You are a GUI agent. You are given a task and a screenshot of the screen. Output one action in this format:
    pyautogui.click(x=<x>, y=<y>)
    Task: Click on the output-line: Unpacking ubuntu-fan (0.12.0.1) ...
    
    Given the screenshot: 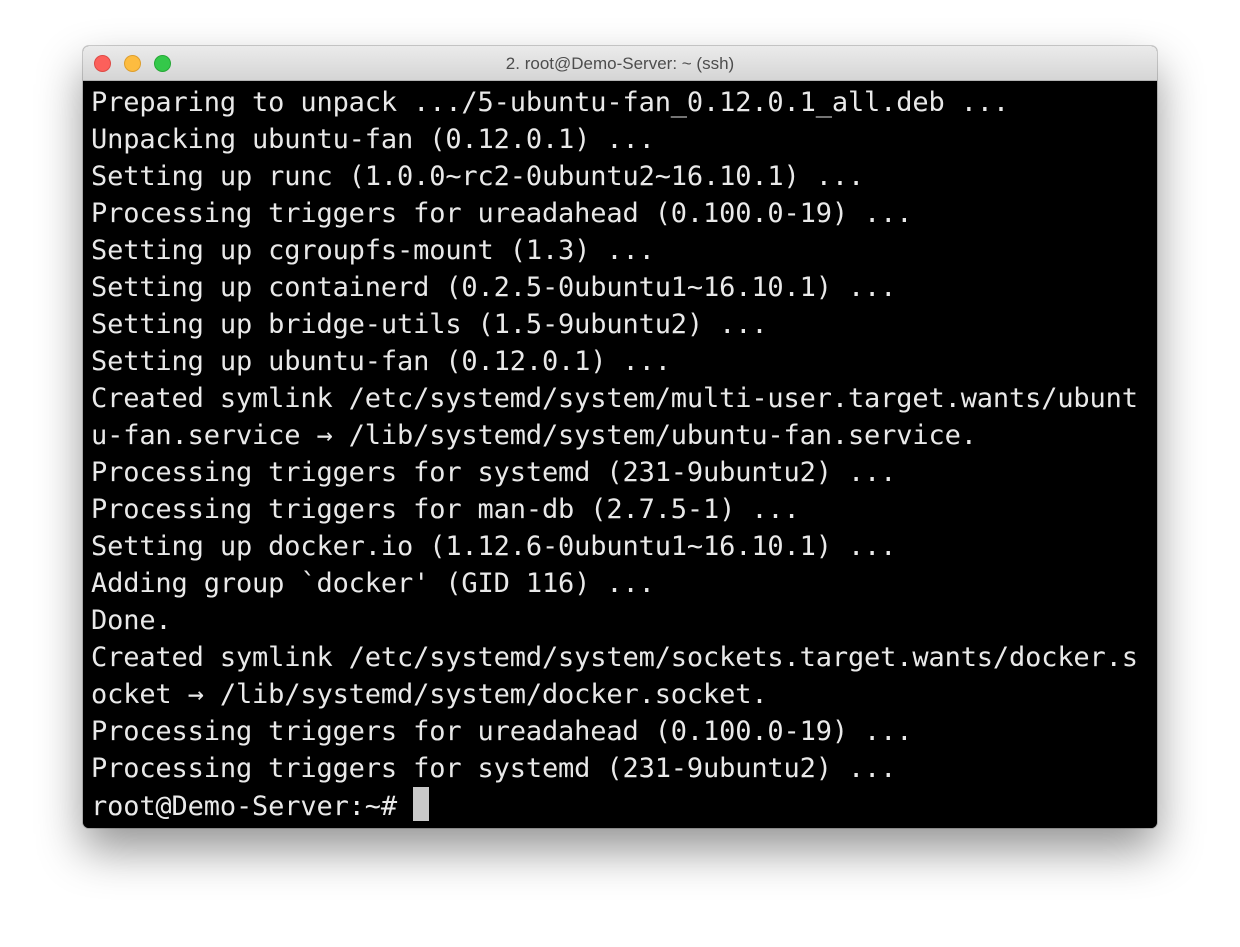 What is the action you would take?
    pyautogui.click(x=373, y=139)
    